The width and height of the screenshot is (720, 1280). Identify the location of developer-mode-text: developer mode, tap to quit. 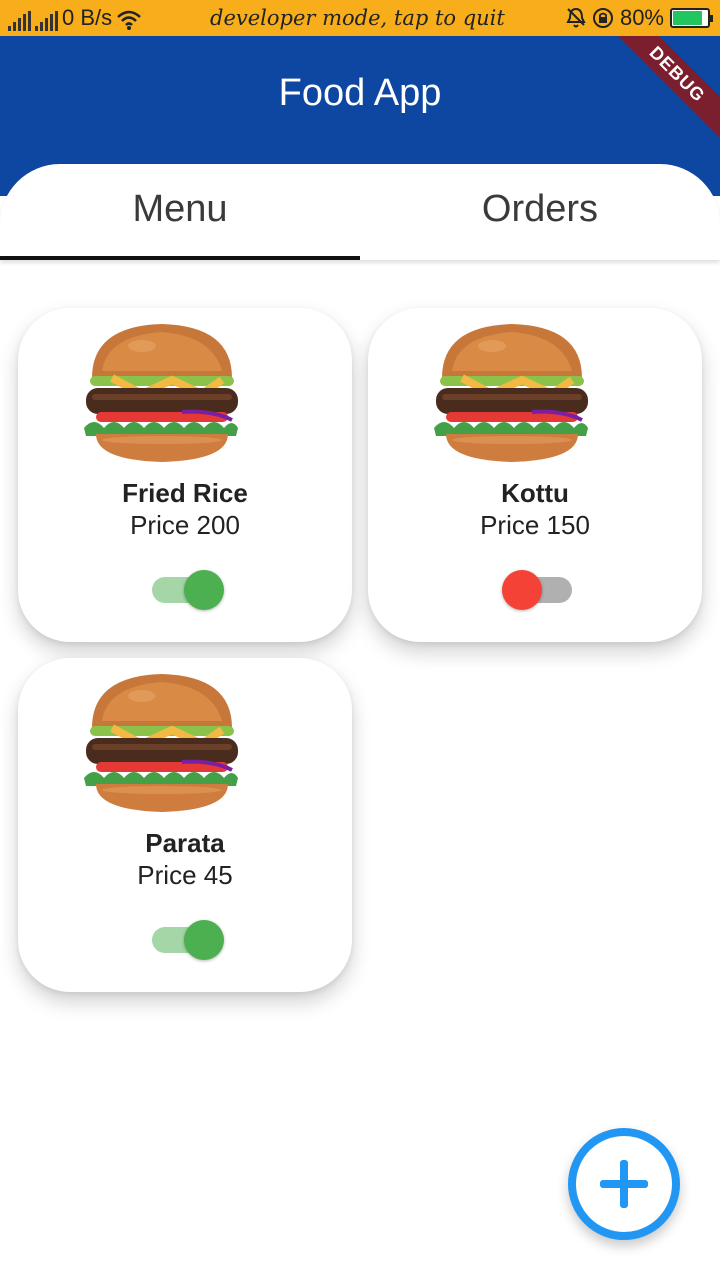
(357, 18).